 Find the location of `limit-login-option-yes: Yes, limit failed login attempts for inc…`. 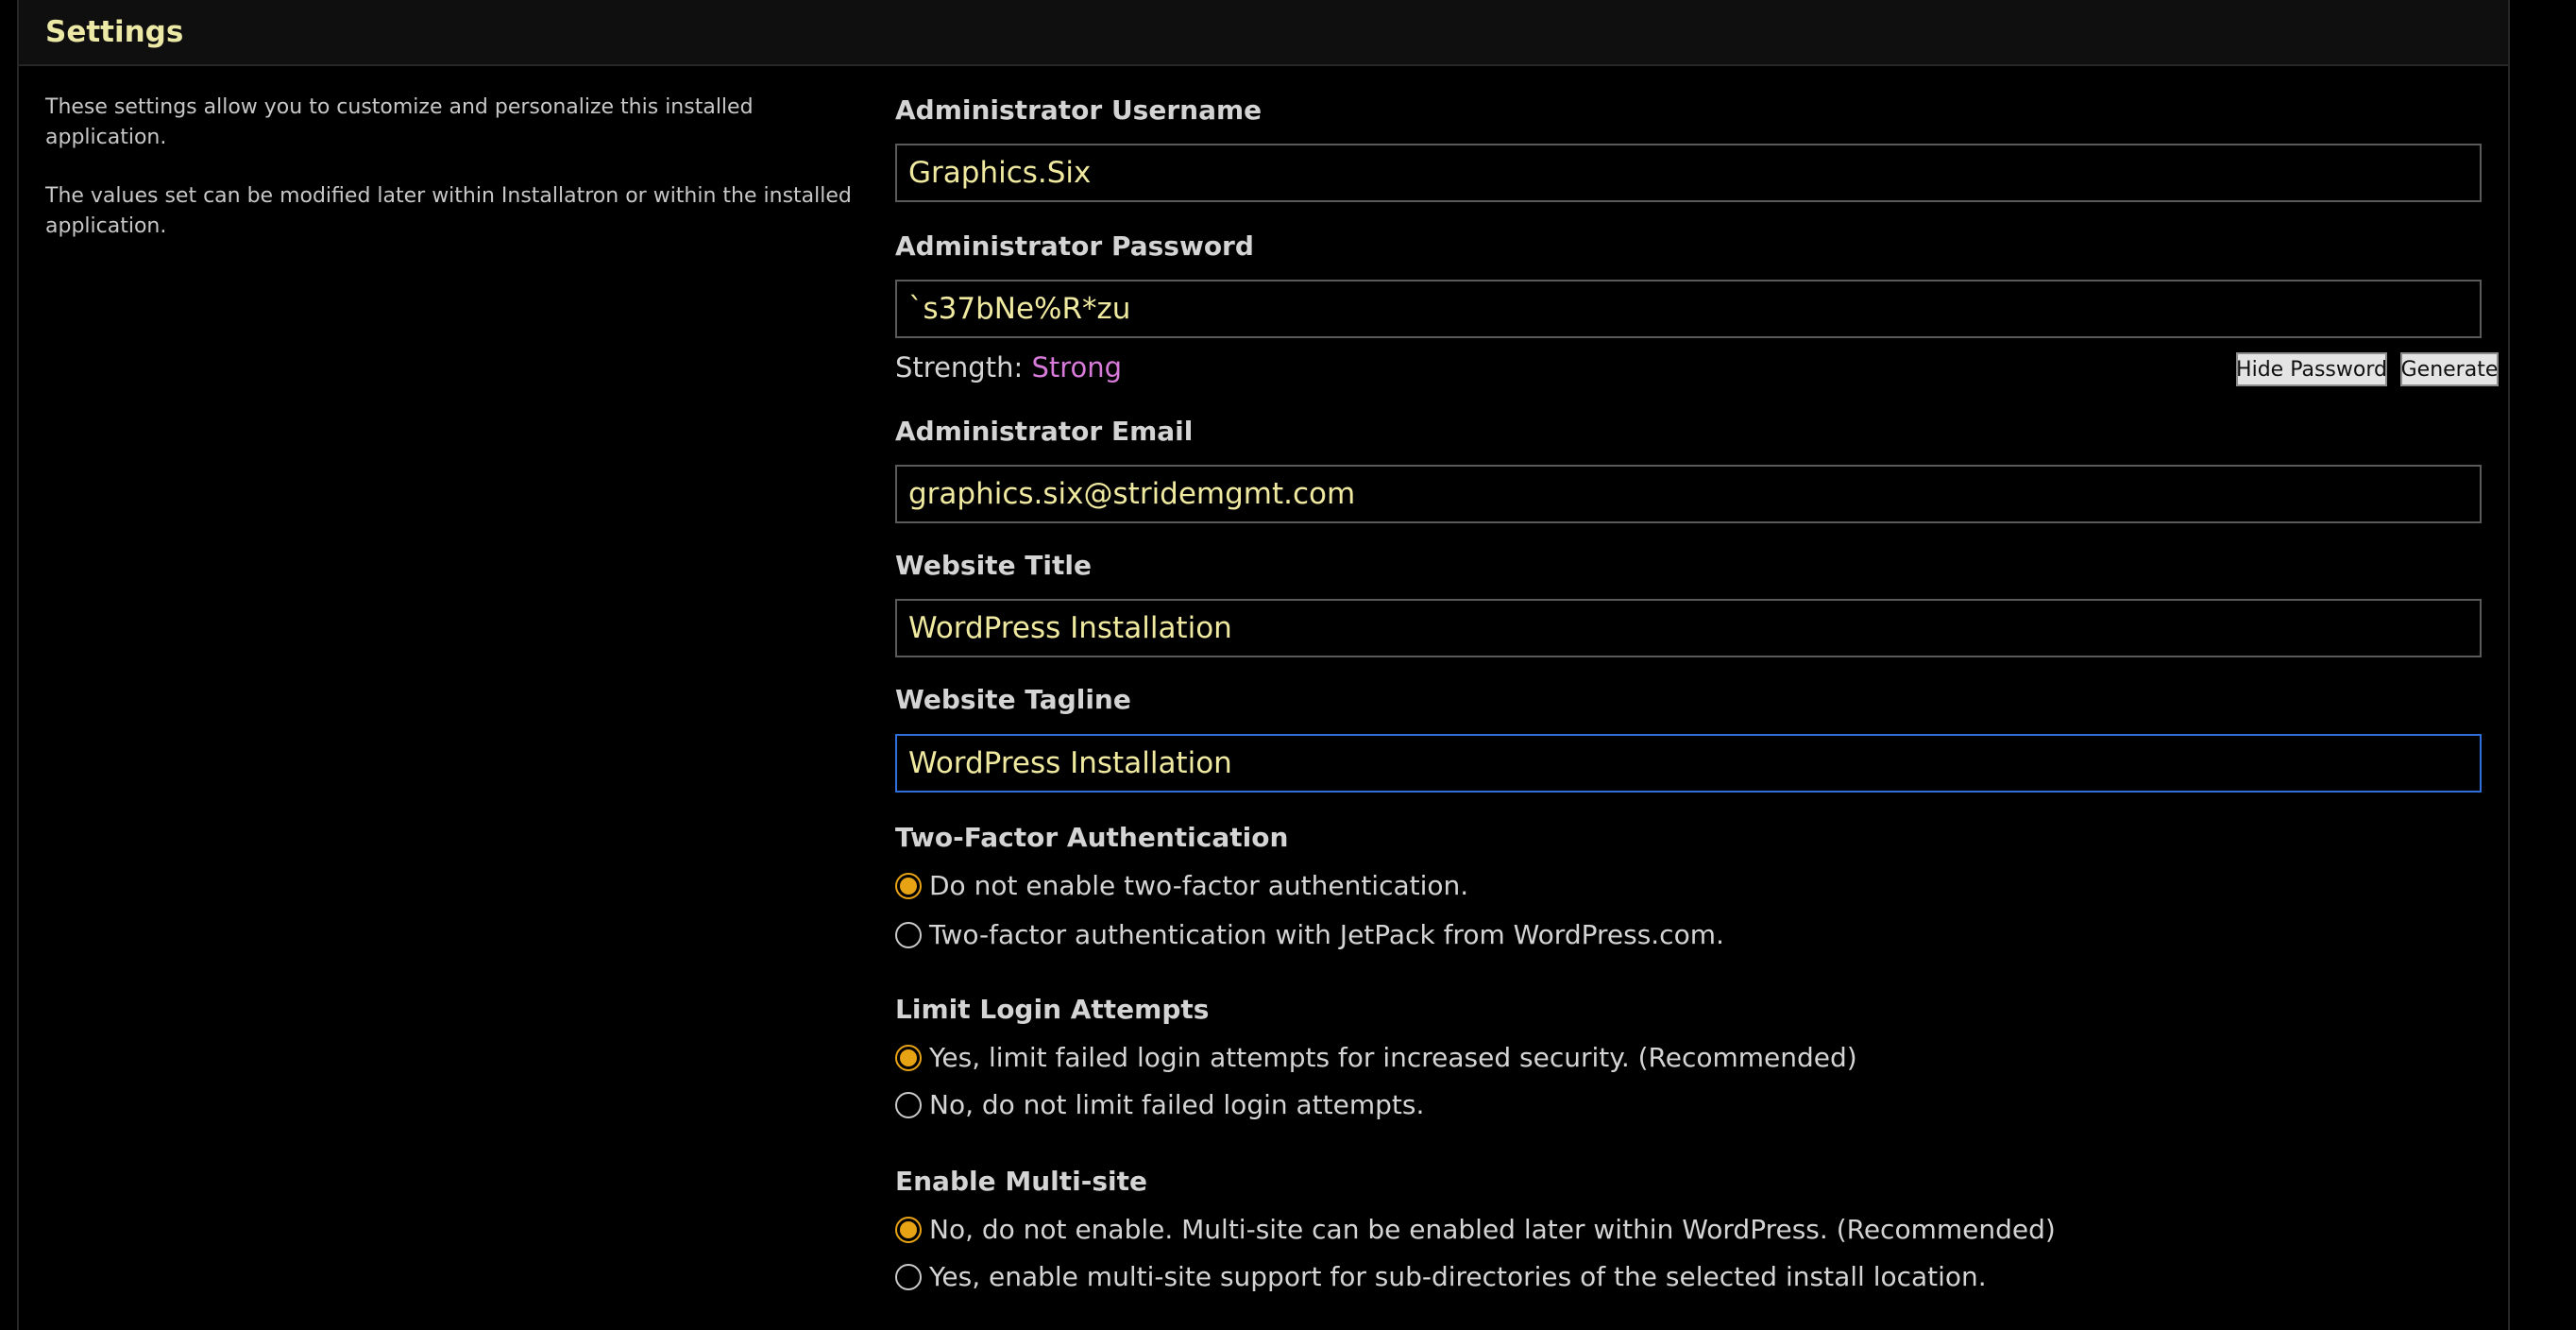

limit-login-option-yes: Yes, limit failed login attempts for inc… is located at coordinates (1376, 1057).